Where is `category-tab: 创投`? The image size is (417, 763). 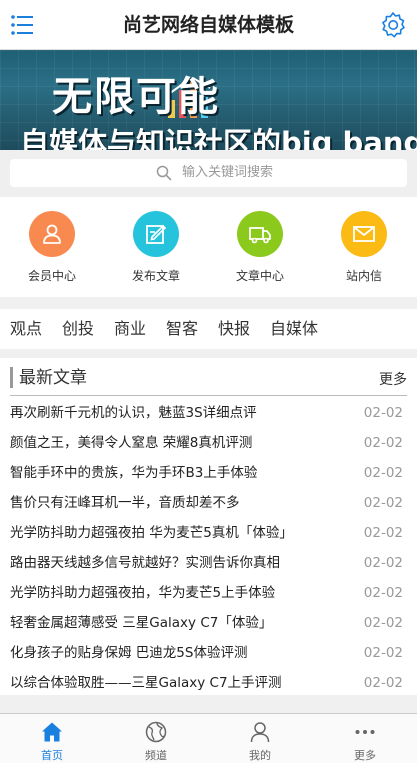 category-tab: 创投 is located at coordinates (78, 329).